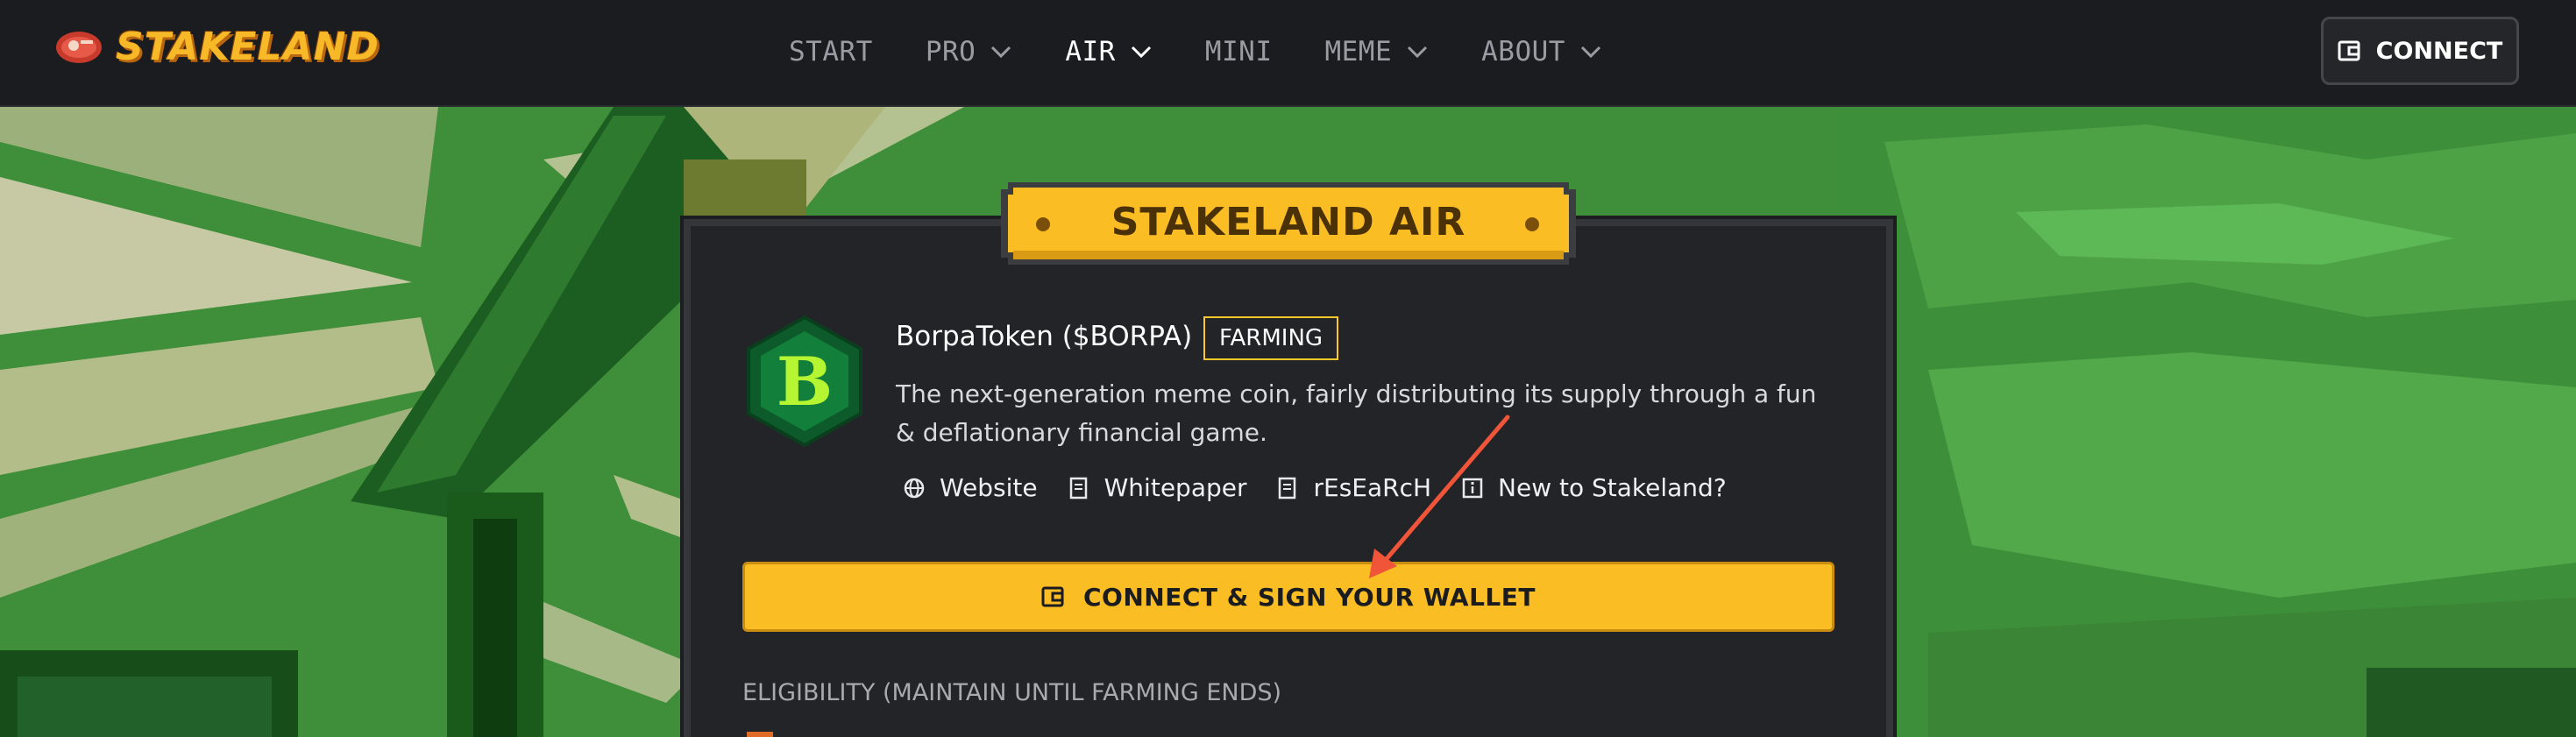 The image size is (2576, 737). What do you see at coordinates (1372, 488) in the screenshot?
I see `link-label: rEsEaRcH` at bounding box center [1372, 488].